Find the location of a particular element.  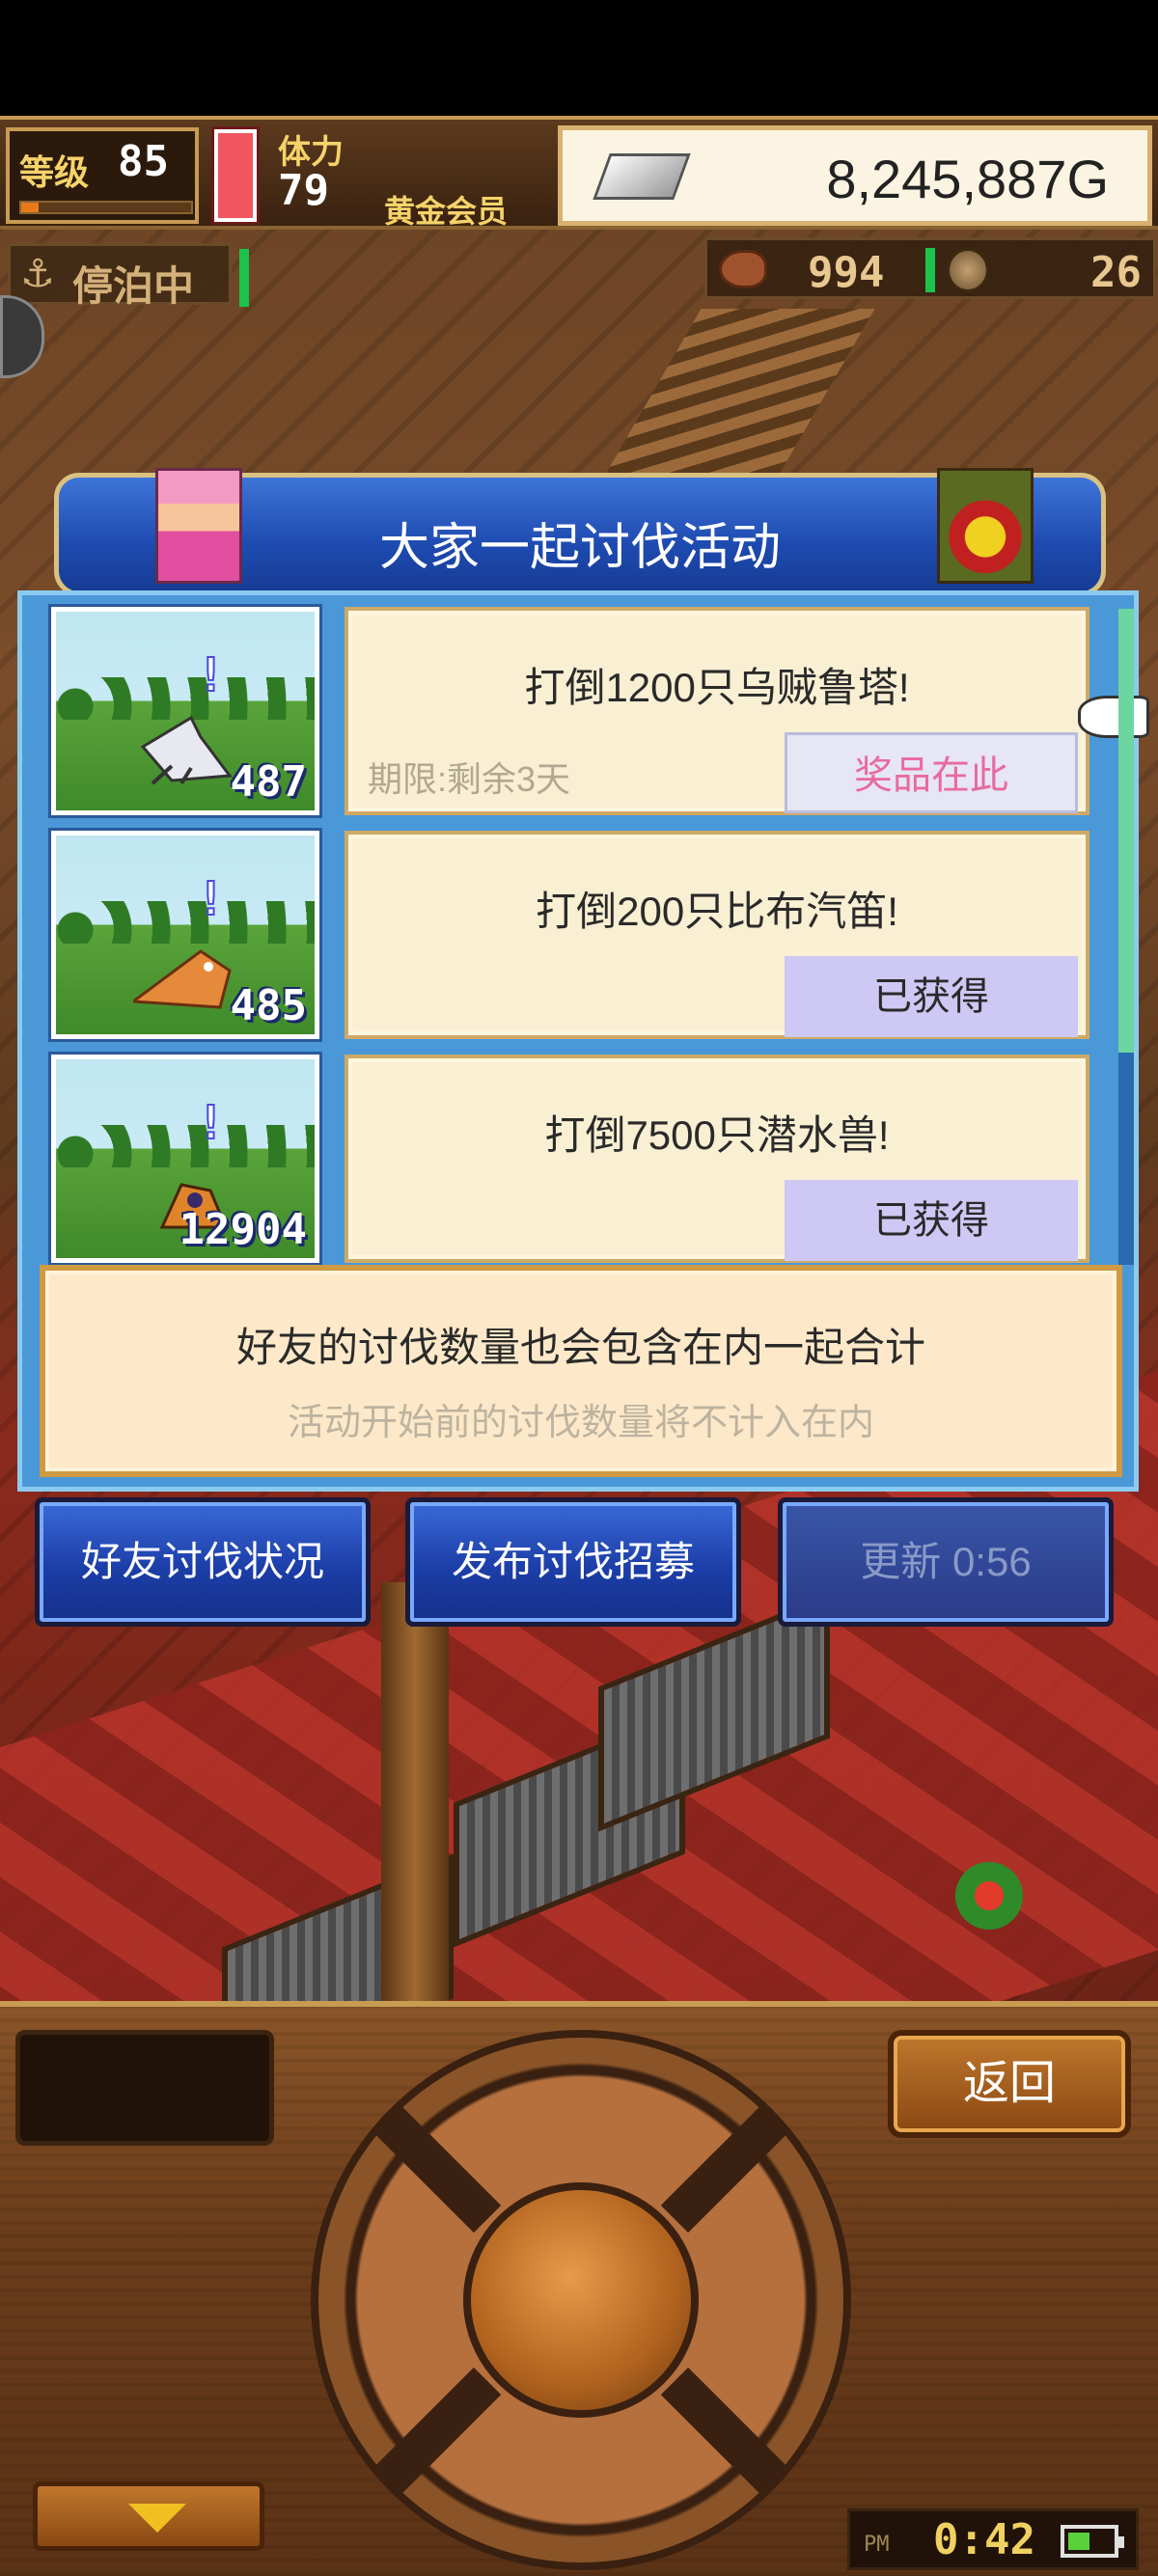

refresh-button: 更新 0:56 is located at coordinates (946, 1562).